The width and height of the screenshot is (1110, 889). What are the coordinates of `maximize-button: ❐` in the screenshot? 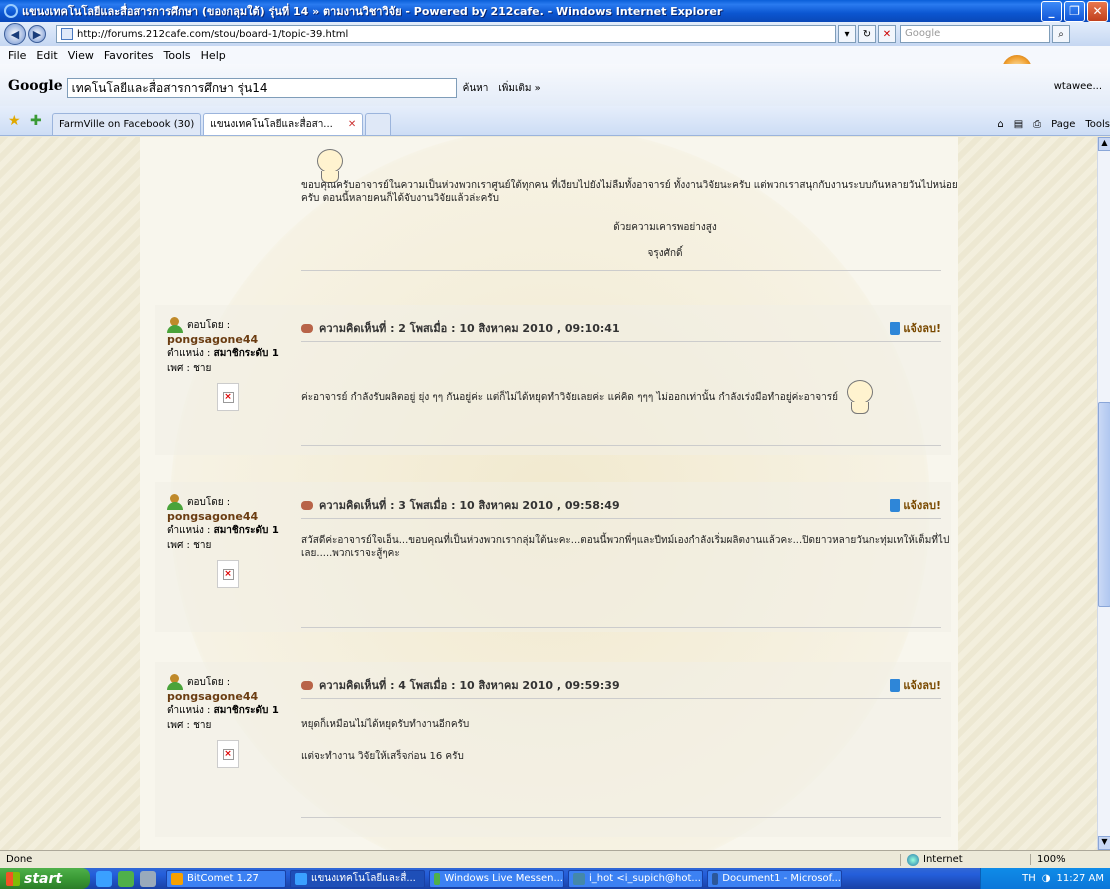 It's located at (1074, 11).